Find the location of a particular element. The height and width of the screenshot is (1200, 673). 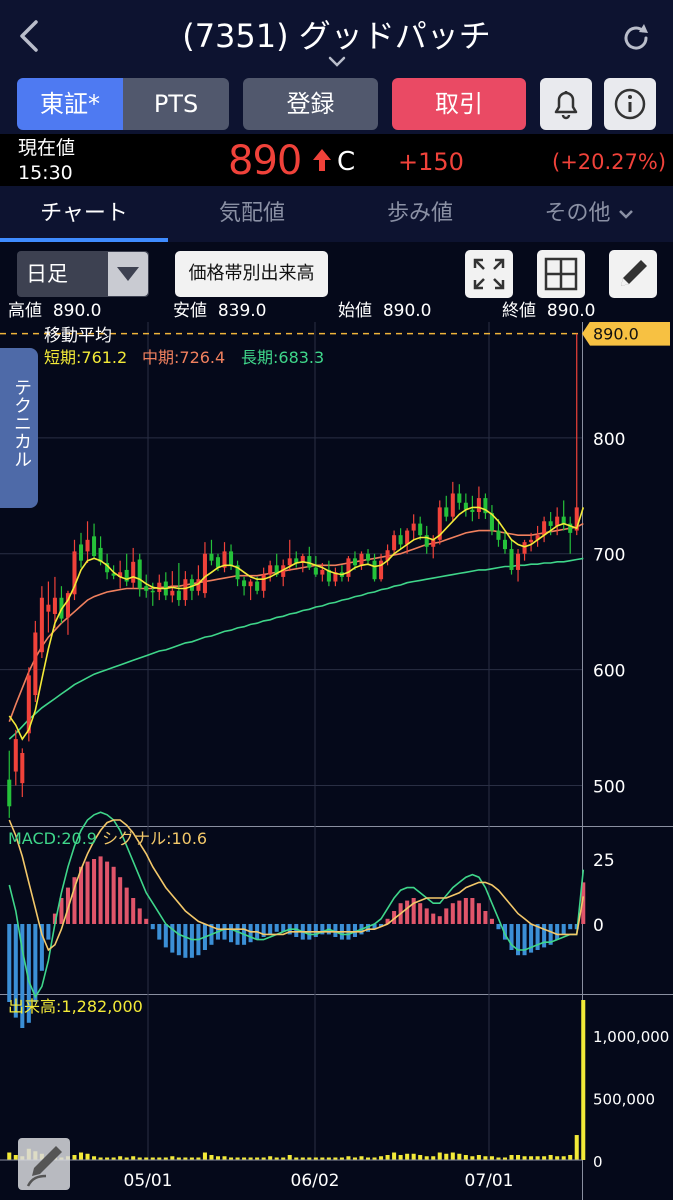

draw-button is located at coordinates (633, 274).